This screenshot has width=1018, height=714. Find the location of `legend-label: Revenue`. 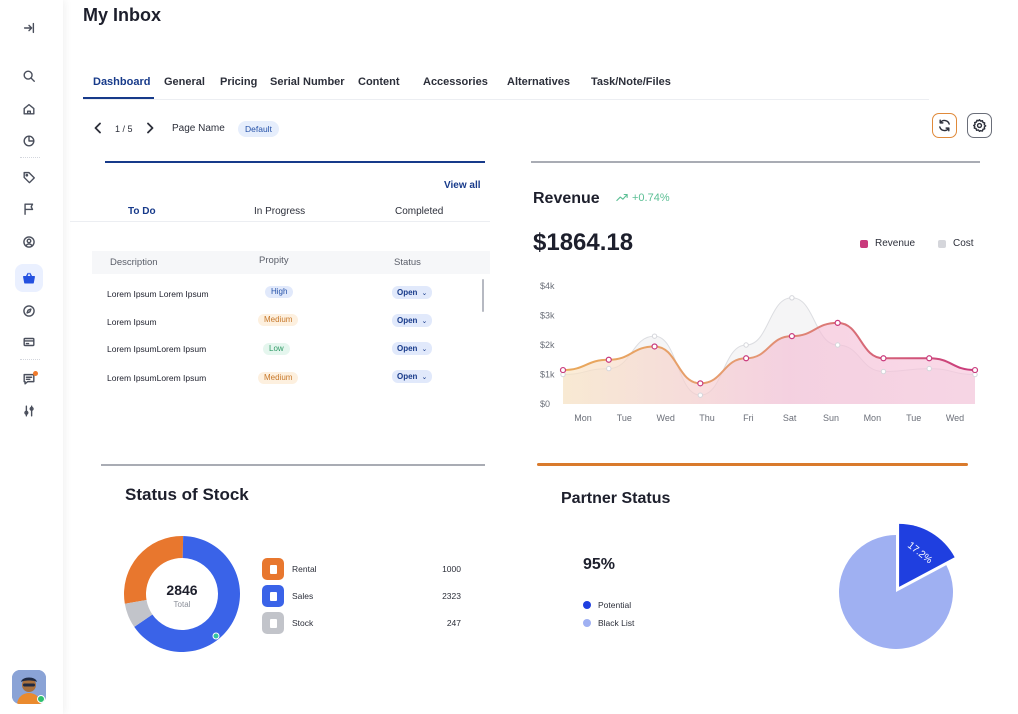

legend-label: Revenue is located at coordinates (895, 243).